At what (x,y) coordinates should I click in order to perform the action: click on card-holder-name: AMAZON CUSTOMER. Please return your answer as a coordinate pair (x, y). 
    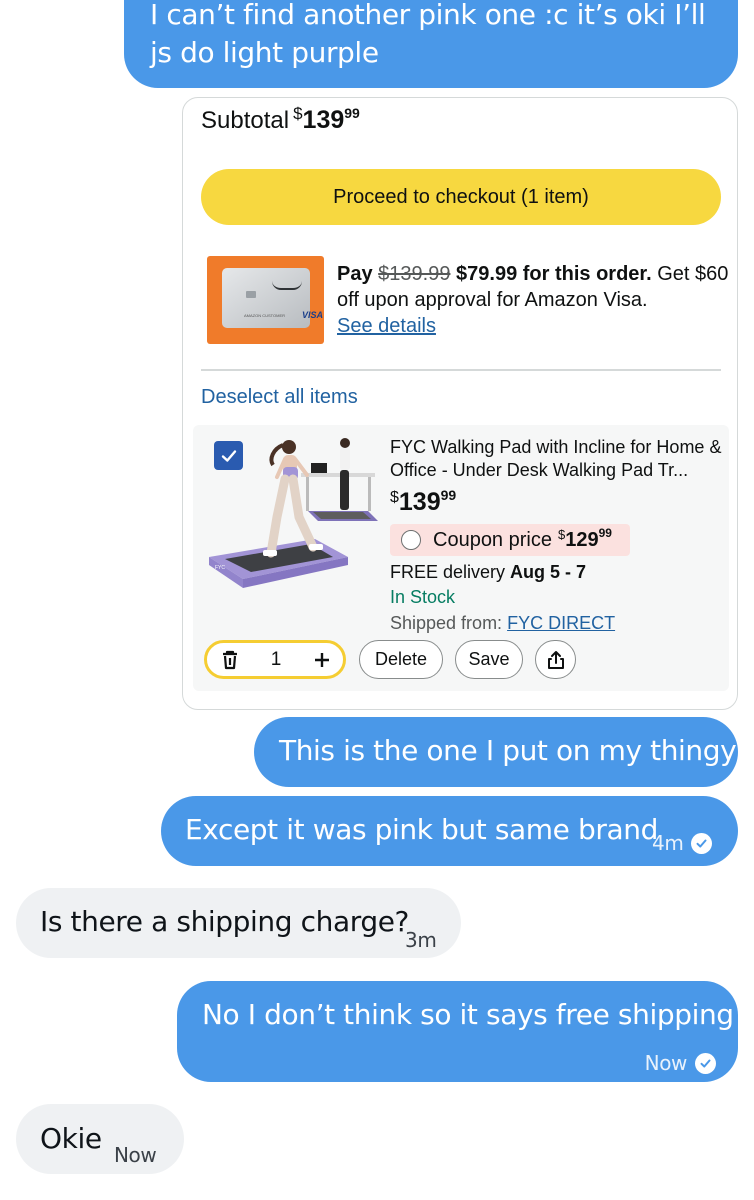
    Looking at the image, I should click on (265, 315).